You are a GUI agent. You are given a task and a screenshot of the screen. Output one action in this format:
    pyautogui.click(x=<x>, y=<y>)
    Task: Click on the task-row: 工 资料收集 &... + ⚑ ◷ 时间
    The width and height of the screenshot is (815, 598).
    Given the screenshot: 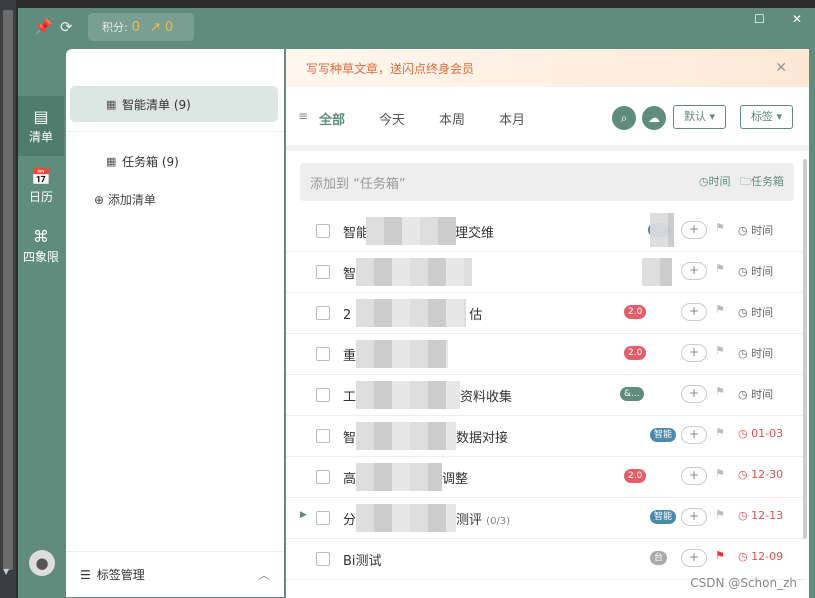 What is the action you would take?
    pyautogui.click(x=546, y=395)
    